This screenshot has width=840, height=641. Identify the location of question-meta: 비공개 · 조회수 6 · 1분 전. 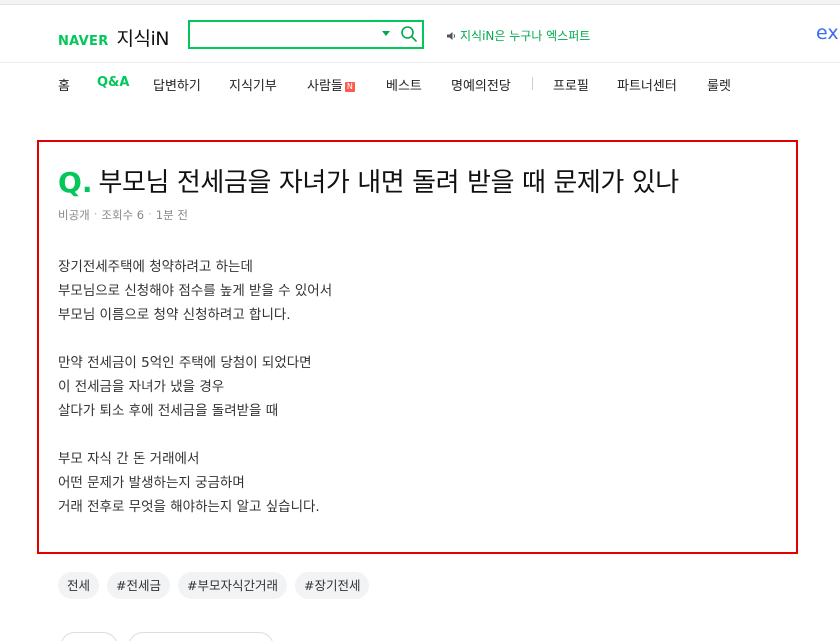
(123, 215).